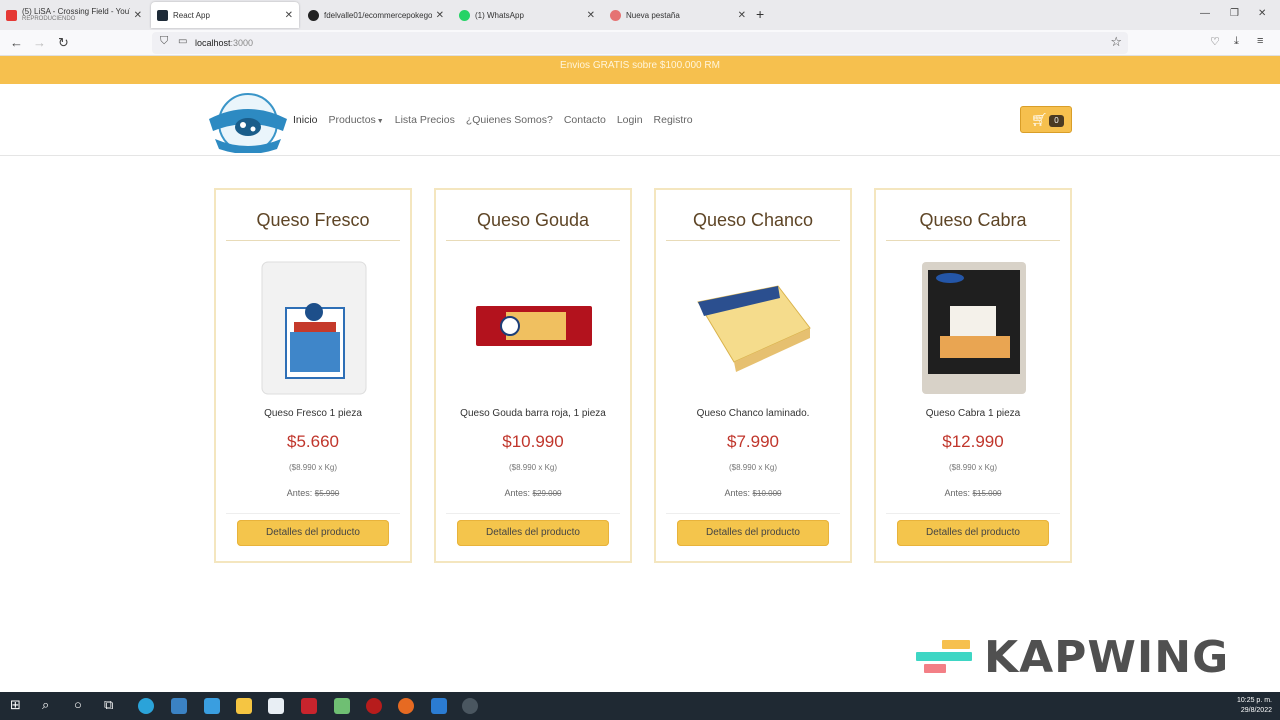 The image size is (1280, 720). Describe the element at coordinates (753, 220) in the screenshot. I see `product-title: Queso Chanco` at that location.